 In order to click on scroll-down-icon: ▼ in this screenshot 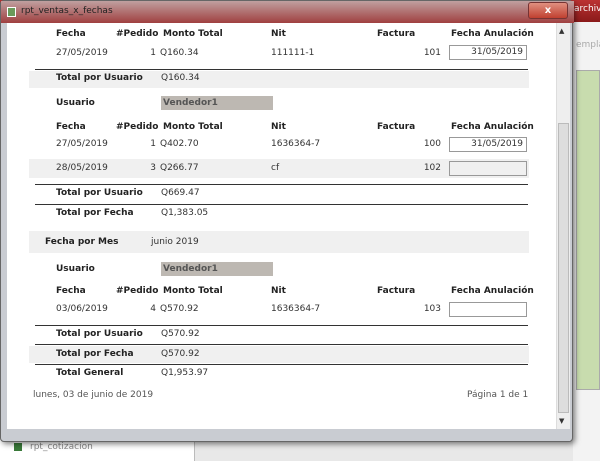, I will do `click(561, 421)`.